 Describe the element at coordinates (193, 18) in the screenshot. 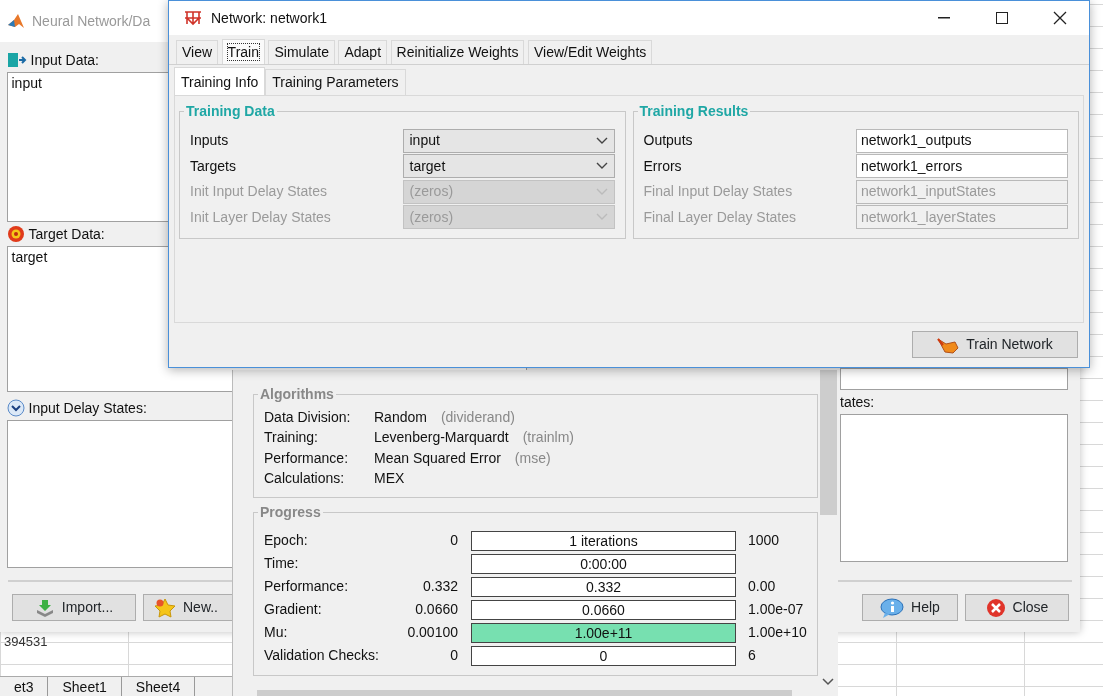

I see `network-icon` at that location.